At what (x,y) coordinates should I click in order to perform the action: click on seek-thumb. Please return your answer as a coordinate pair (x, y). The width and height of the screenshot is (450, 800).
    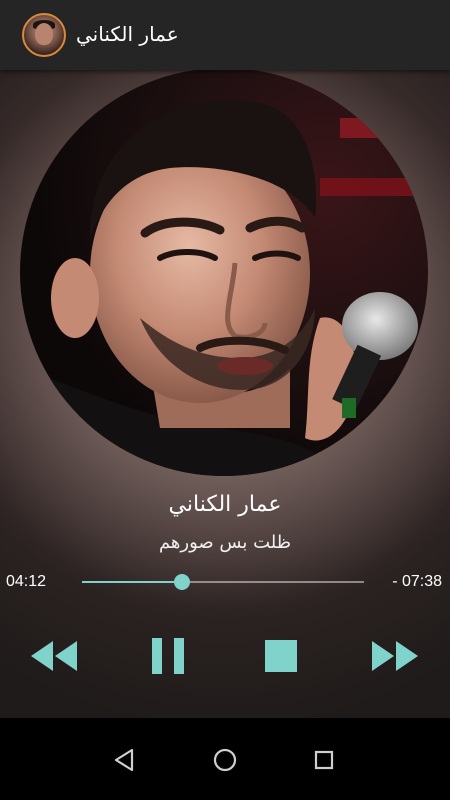
    Looking at the image, I should click on (182, 582).